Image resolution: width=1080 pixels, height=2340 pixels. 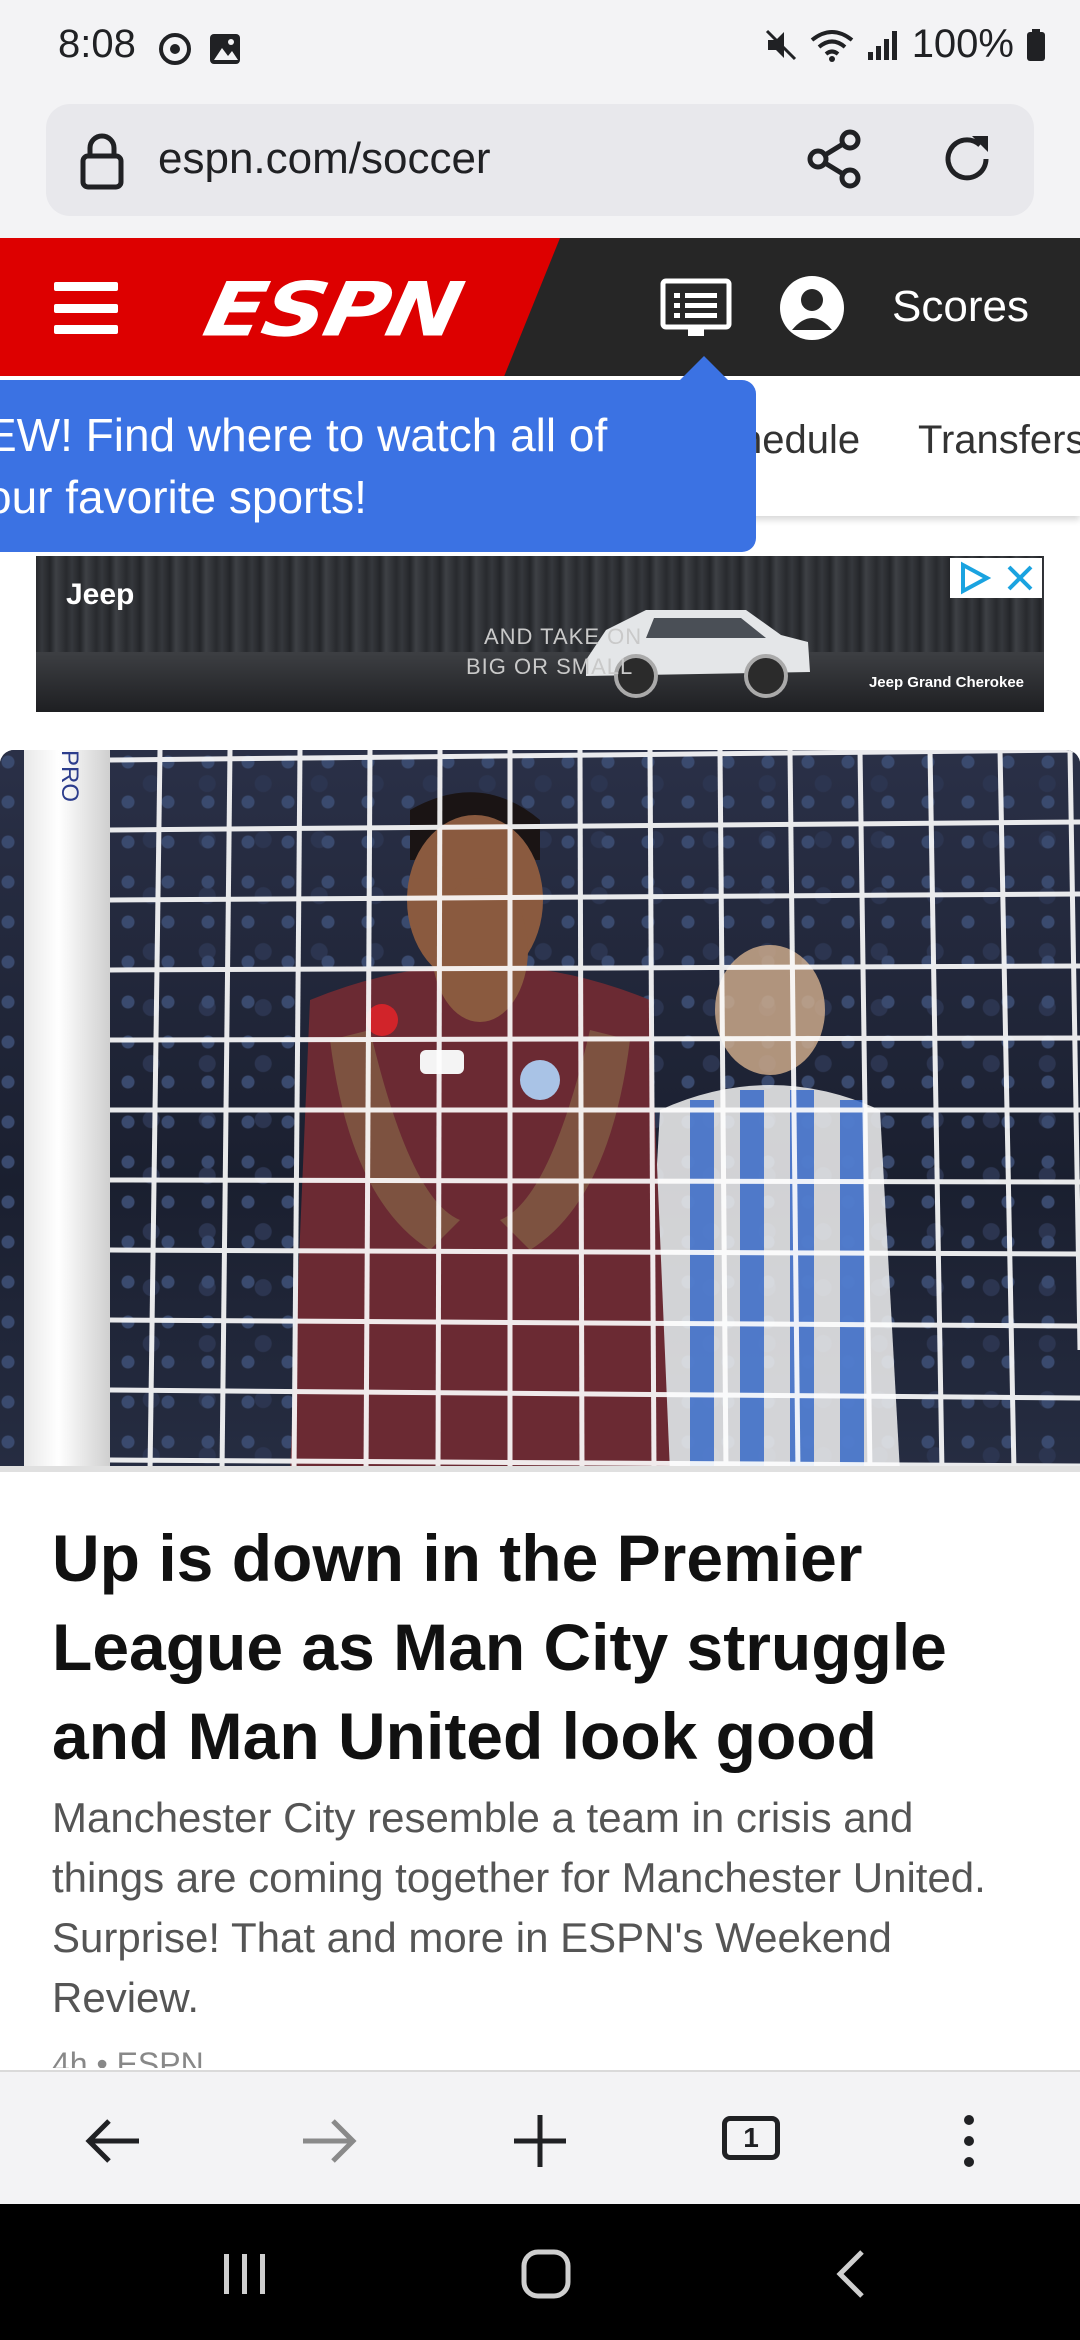 What do you see at coordinates (835, 159) in the screenshot?
I see `share-icon` at bounding box center [835, 159].